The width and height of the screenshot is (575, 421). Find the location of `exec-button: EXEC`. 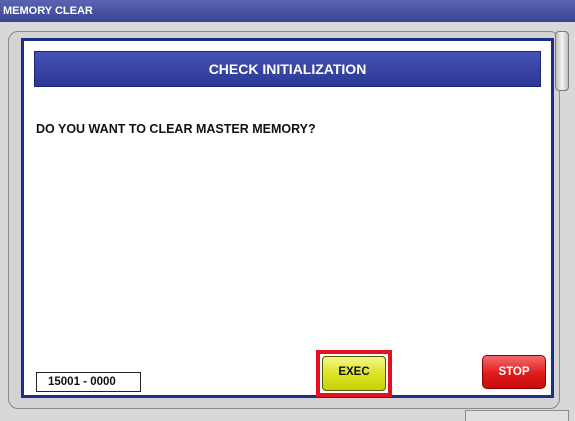

exec-button: EXEC is located at coordinates (354, 373).